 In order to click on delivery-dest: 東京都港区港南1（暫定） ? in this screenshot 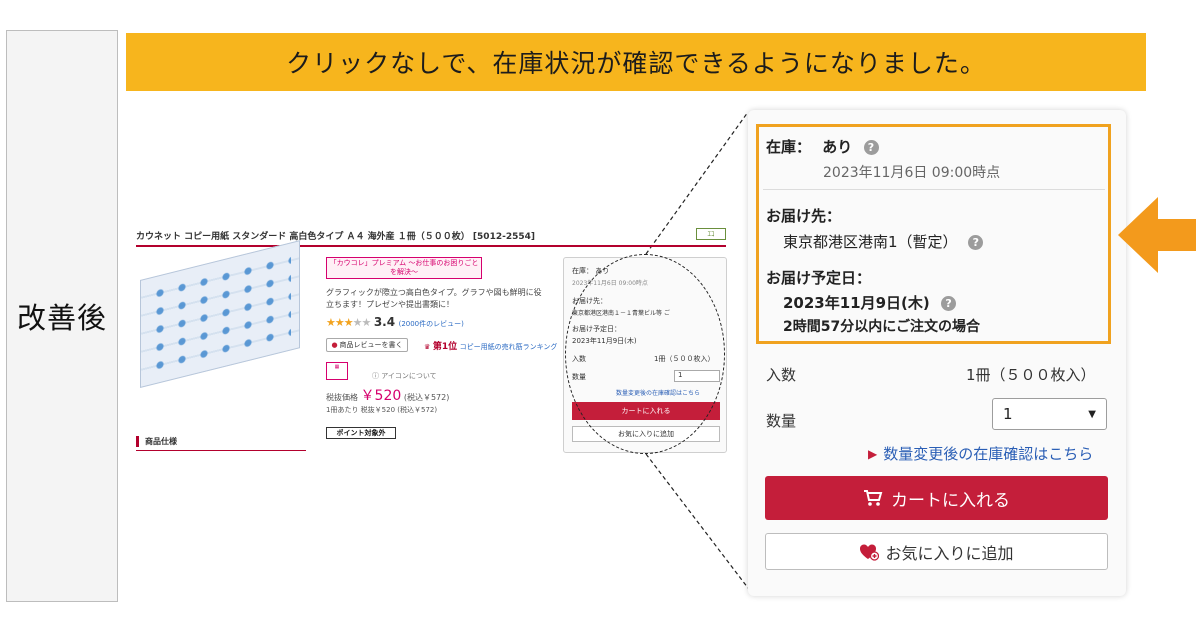, I will do `click(883, 241)`.